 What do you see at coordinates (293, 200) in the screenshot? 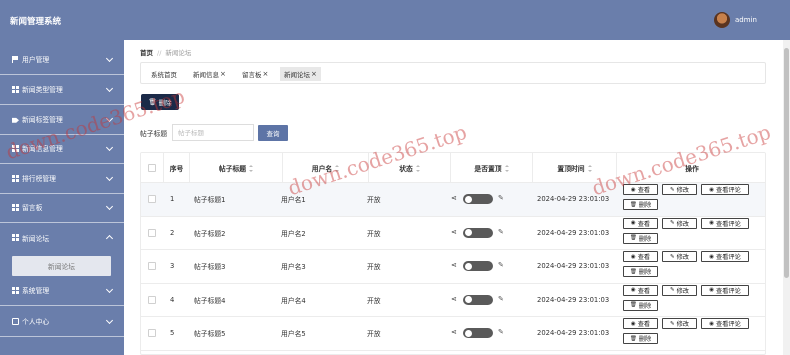
I see `cell-user: 用户名1` at bounding box center [293, 200].